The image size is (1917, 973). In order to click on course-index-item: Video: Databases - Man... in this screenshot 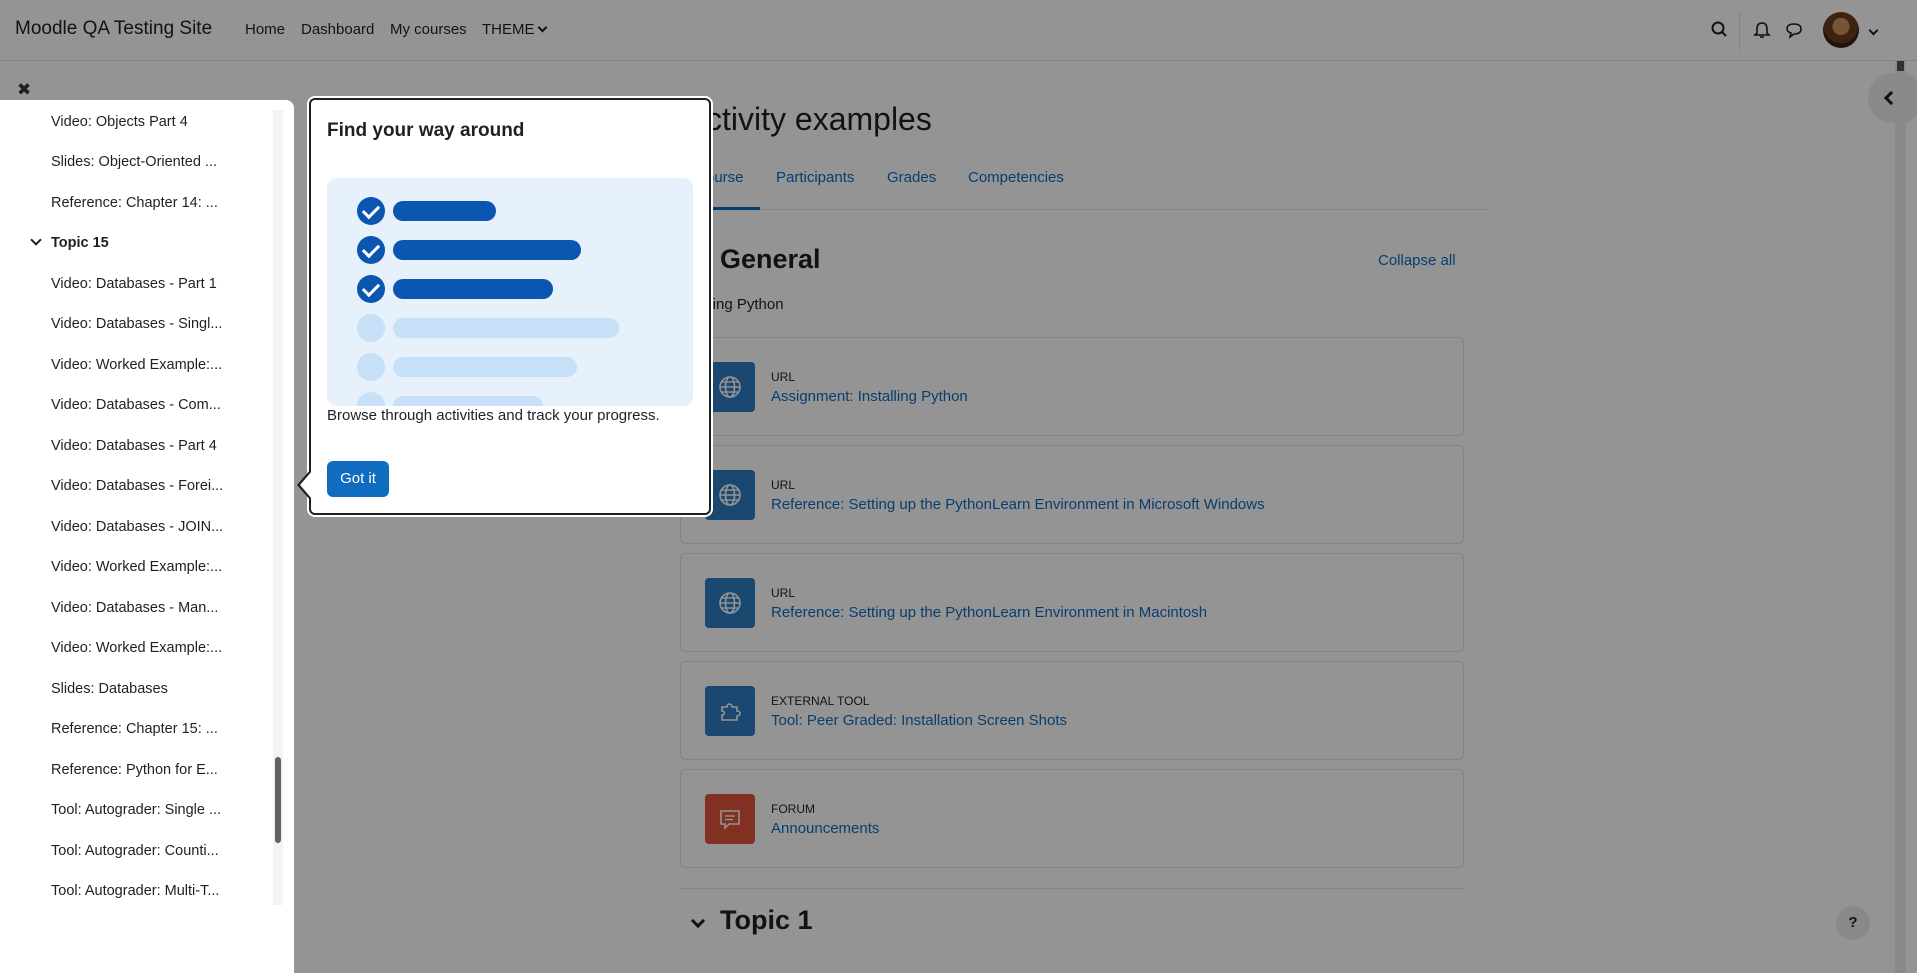, I will do `click(144, 608)`.